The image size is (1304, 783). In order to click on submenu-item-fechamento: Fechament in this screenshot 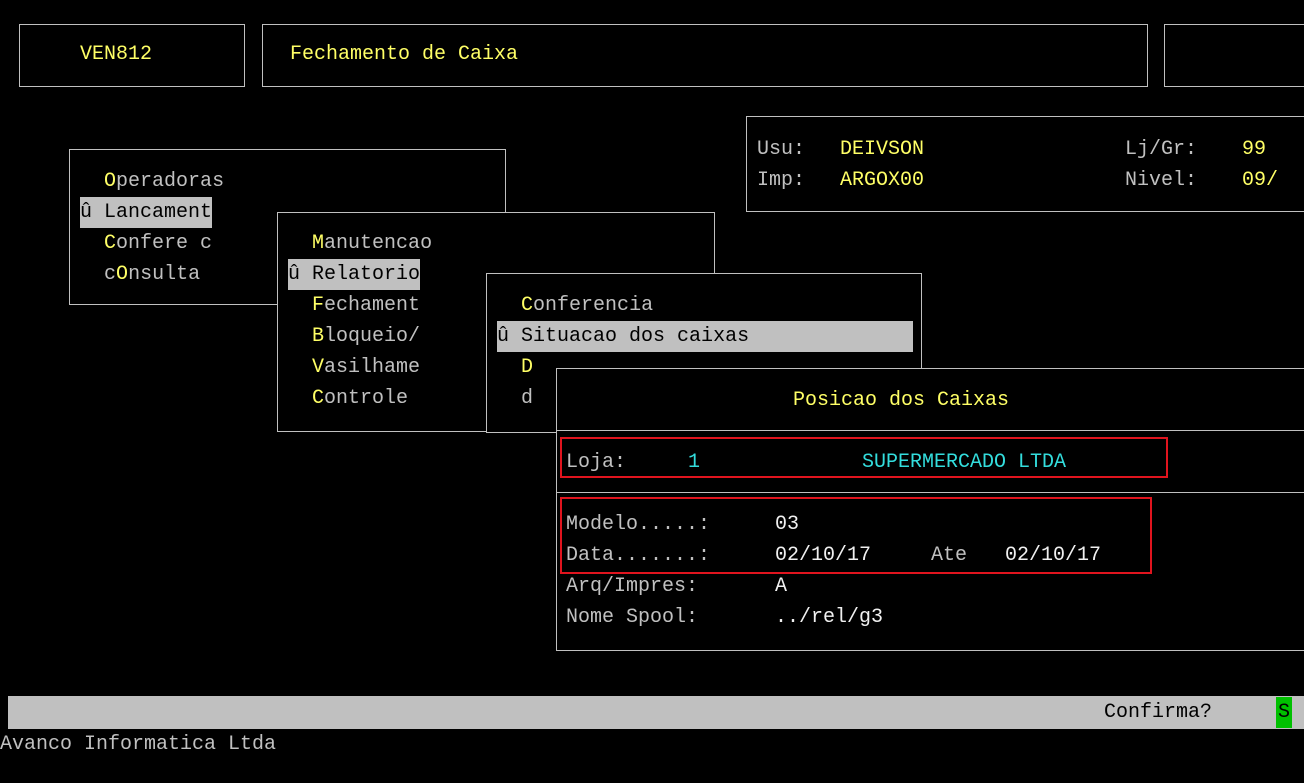, I will do `click(354, 305)`.